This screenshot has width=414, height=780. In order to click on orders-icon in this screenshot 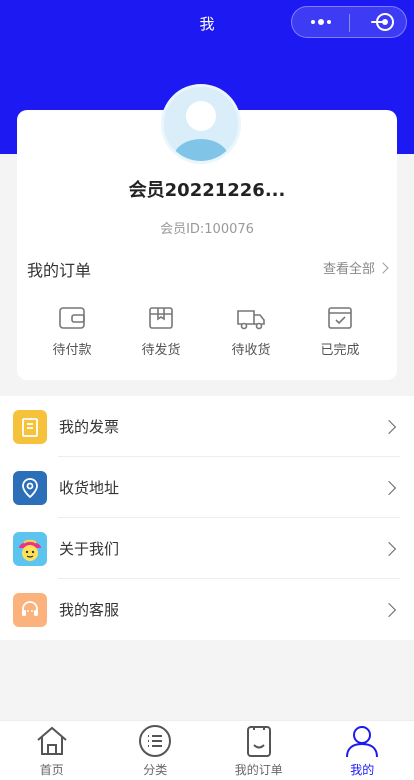, I will do `click(258, 741)`.